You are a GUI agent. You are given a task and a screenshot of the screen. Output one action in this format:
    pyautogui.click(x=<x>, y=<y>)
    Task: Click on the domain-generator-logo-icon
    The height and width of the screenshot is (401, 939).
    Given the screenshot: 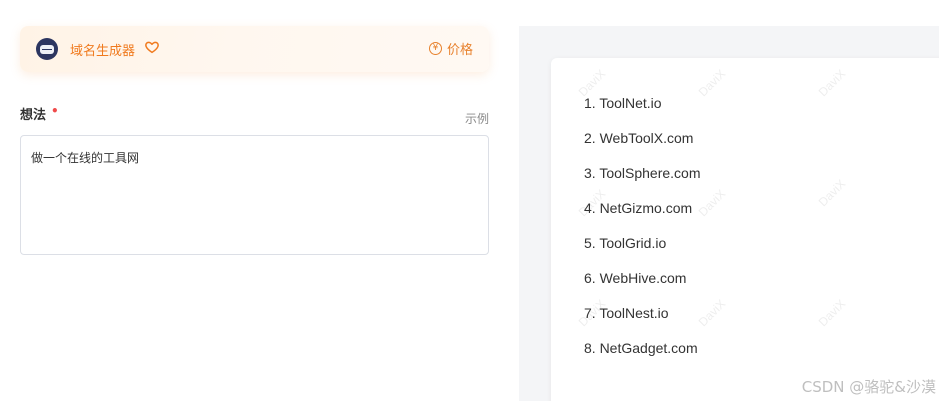 What is the action you would take?
    pyautogui.click(x=47, y=49)
    